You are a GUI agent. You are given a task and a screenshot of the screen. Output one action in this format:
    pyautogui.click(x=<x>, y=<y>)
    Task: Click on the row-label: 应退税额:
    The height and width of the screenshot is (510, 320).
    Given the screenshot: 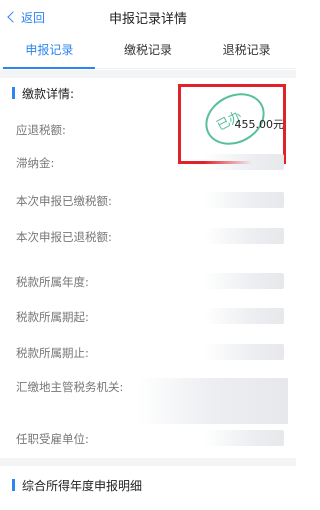 What is the action you would take?
    pyautogui.click(x=41, y=129)
    